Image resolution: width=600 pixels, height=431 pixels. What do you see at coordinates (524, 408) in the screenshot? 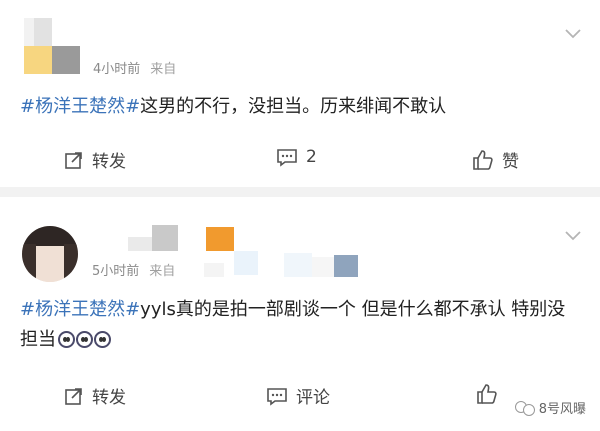
I see `wechat-logo-icon` at bounding box center [524, 408].